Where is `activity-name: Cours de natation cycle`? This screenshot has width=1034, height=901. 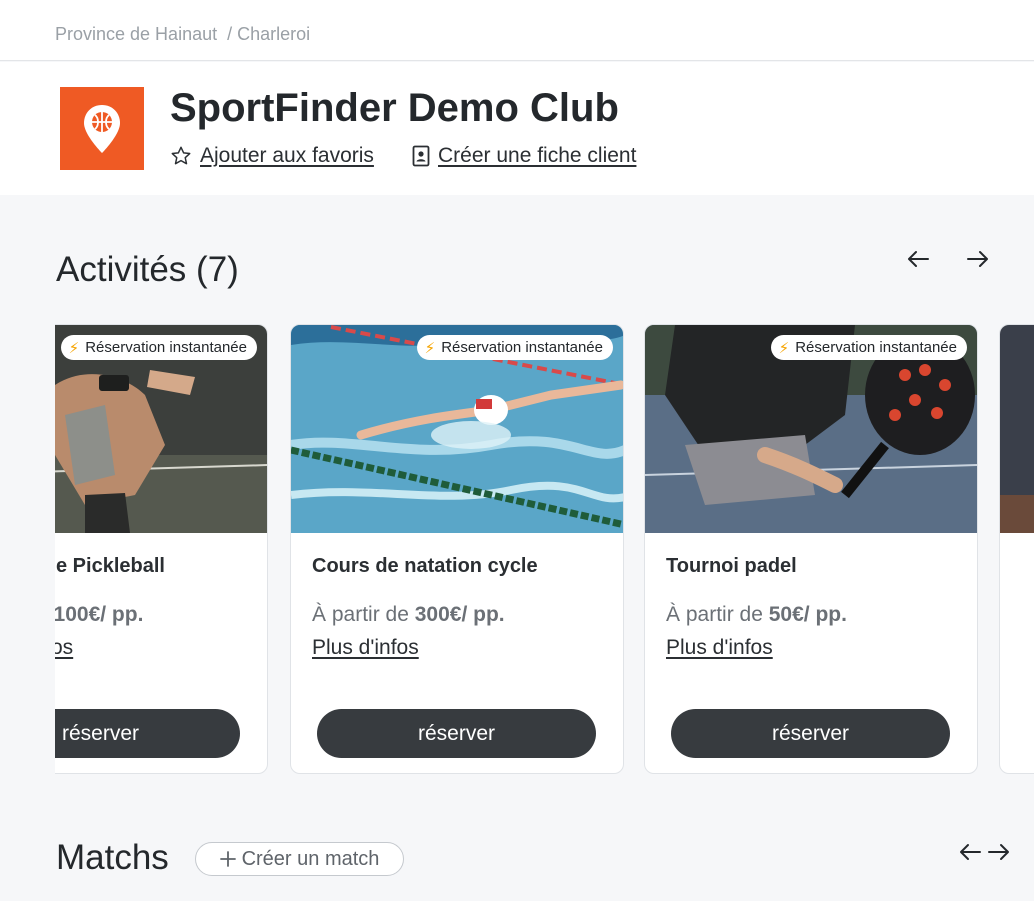 activity-name: Cours de natation cycle is located at coordinates (425, 566).